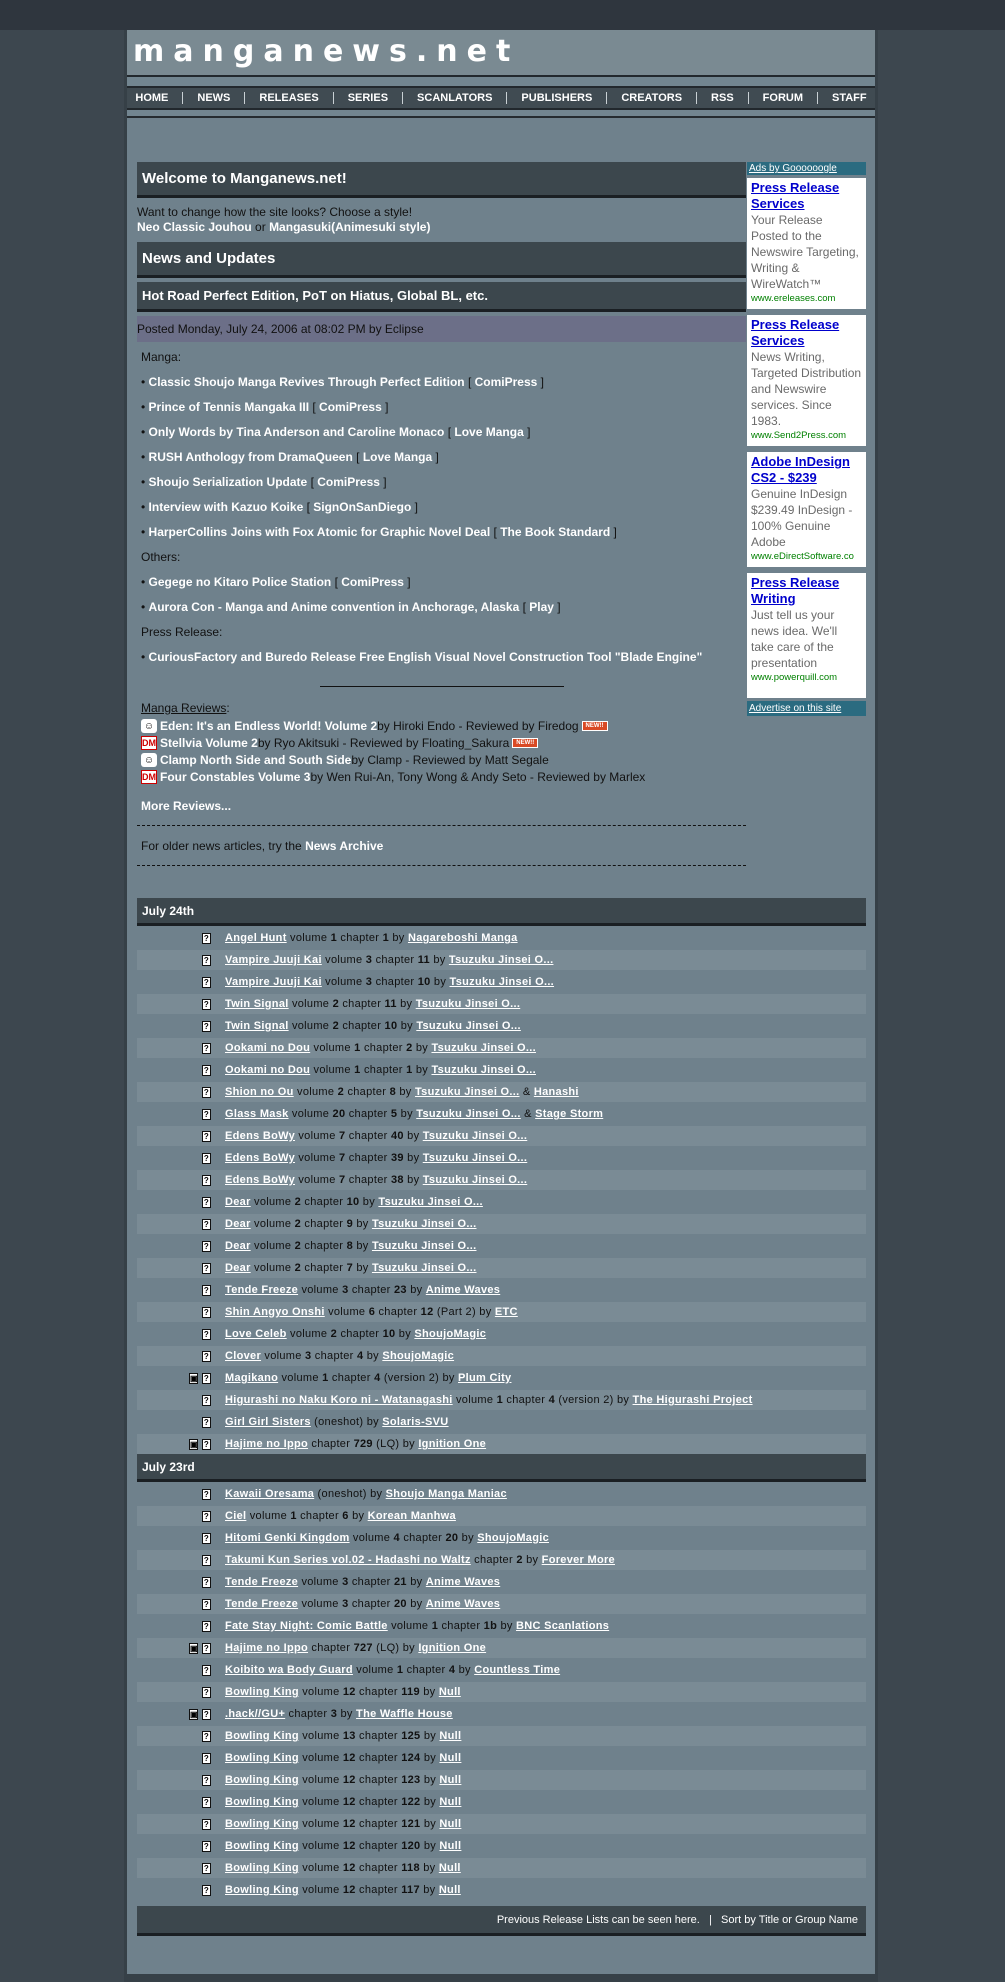 This screenshot has width=1005, height=1982. Describe the element at coordinates (266, 1648) in the screenshot. I see `series-link: Hajime no Ippo` at that location.